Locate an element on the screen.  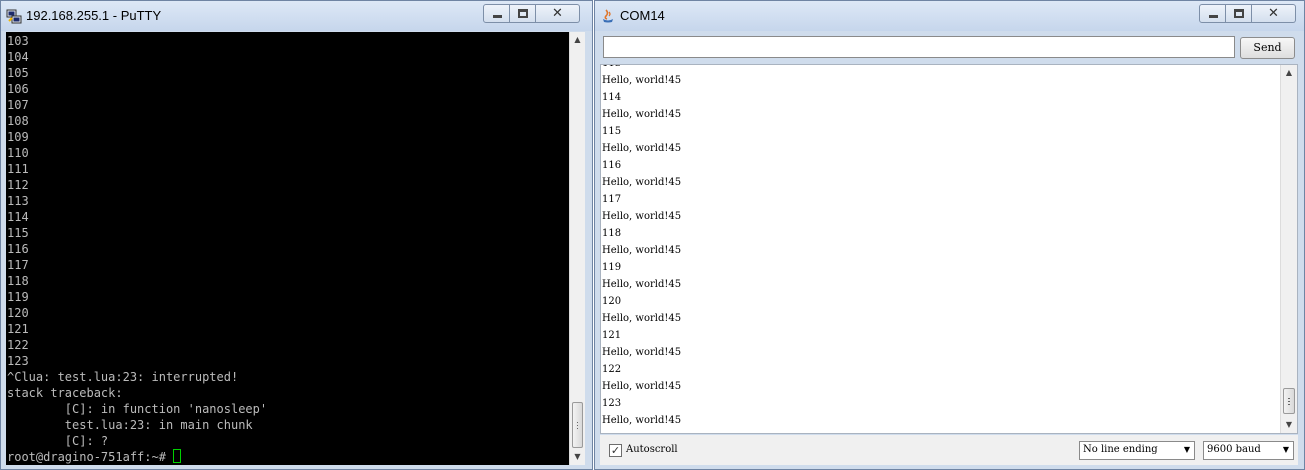
terminal-line: 108 is located at coordinates (18, 121).